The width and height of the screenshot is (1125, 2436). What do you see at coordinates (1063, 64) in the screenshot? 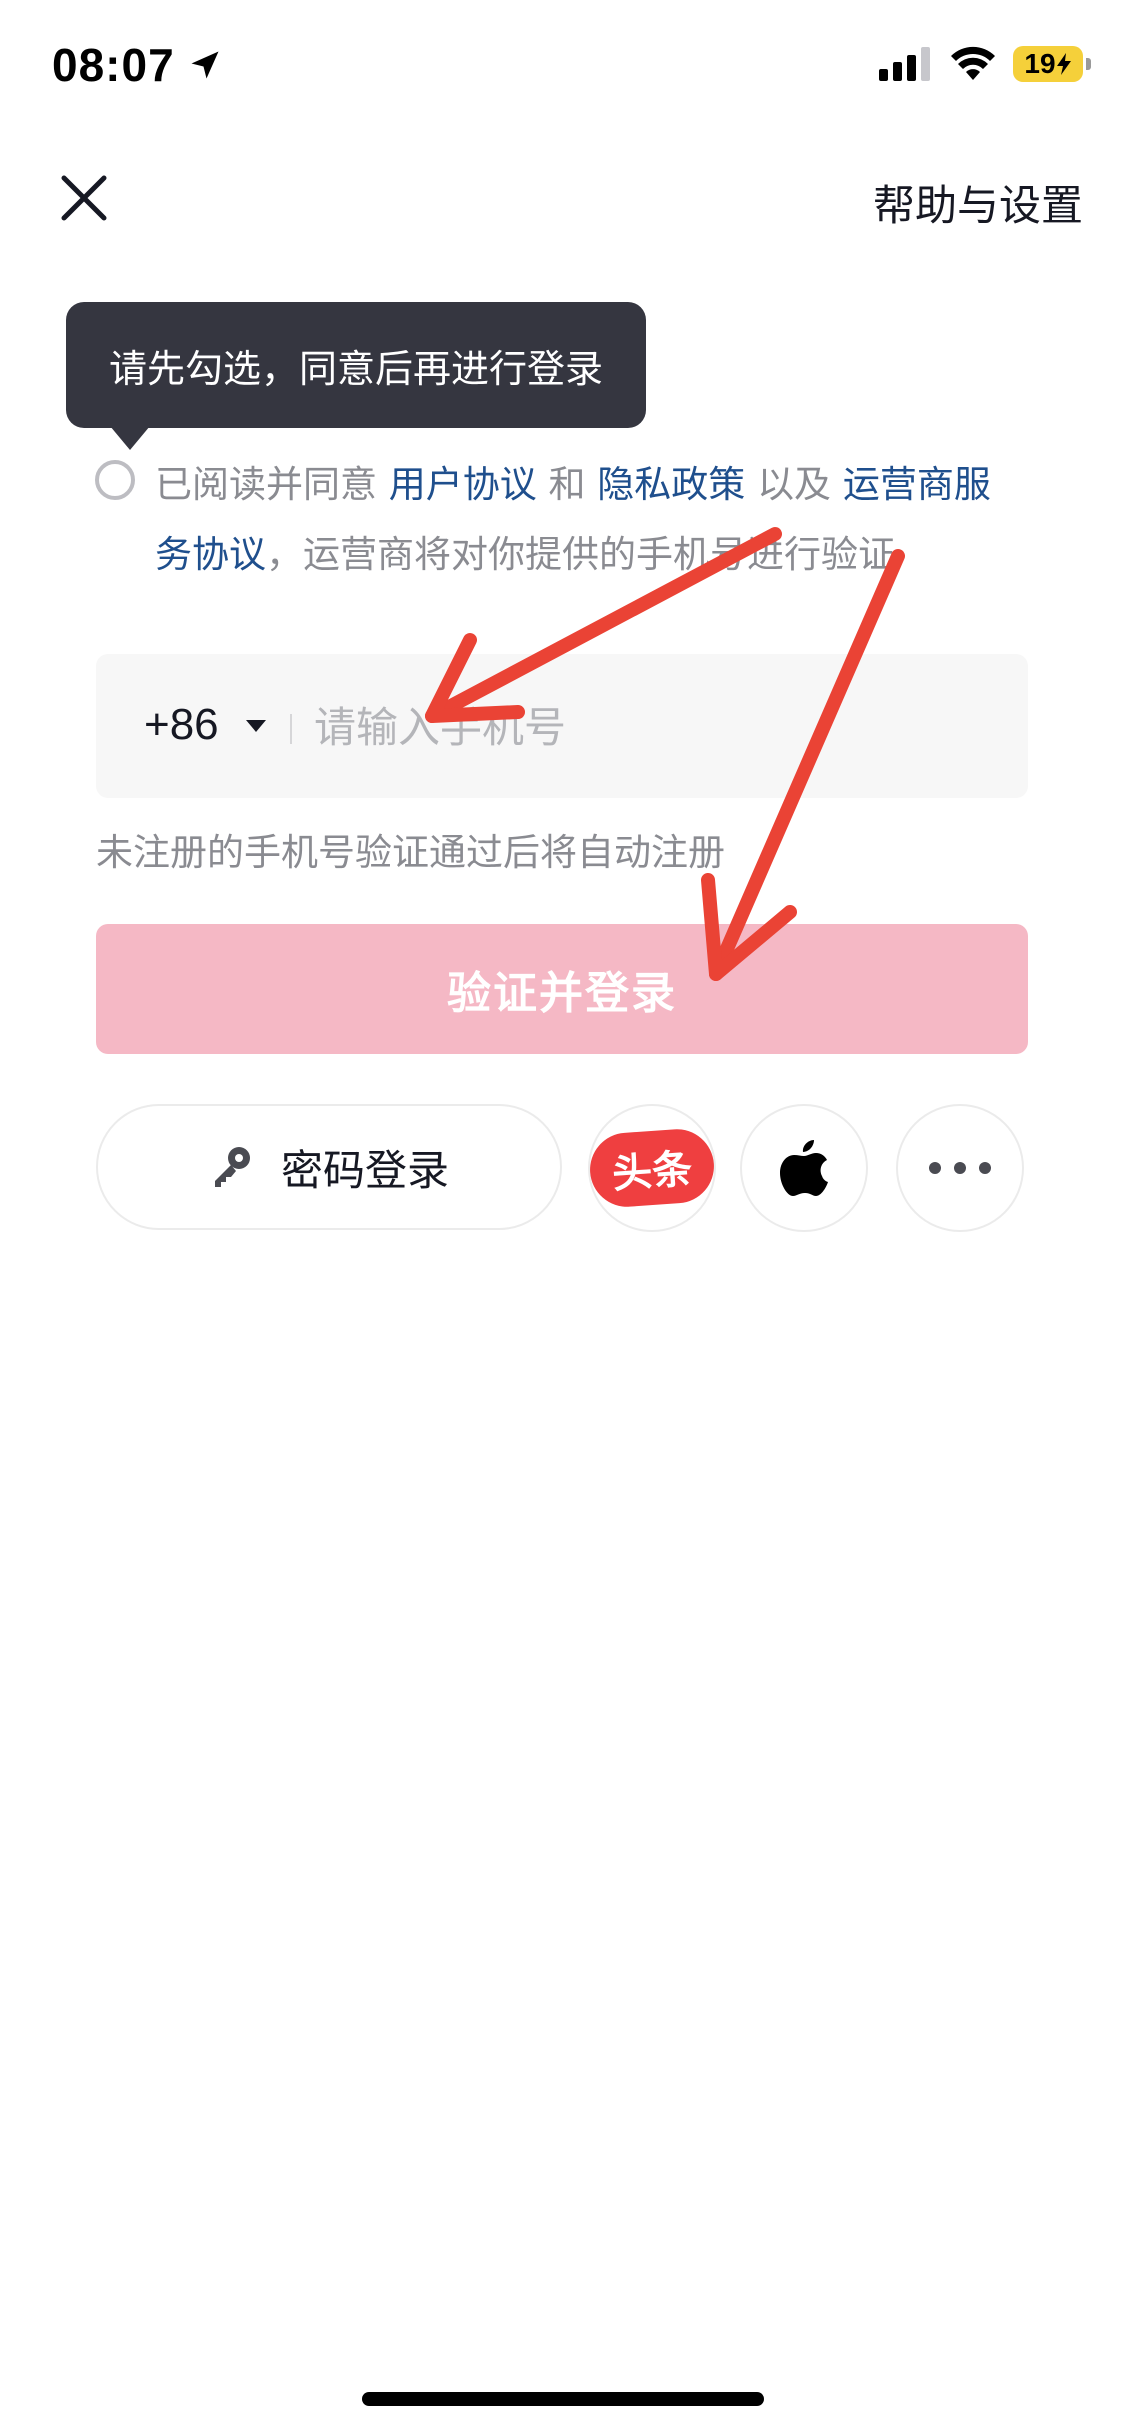
I see `charging-bolt-icon` at bounding box center [1063, 64].